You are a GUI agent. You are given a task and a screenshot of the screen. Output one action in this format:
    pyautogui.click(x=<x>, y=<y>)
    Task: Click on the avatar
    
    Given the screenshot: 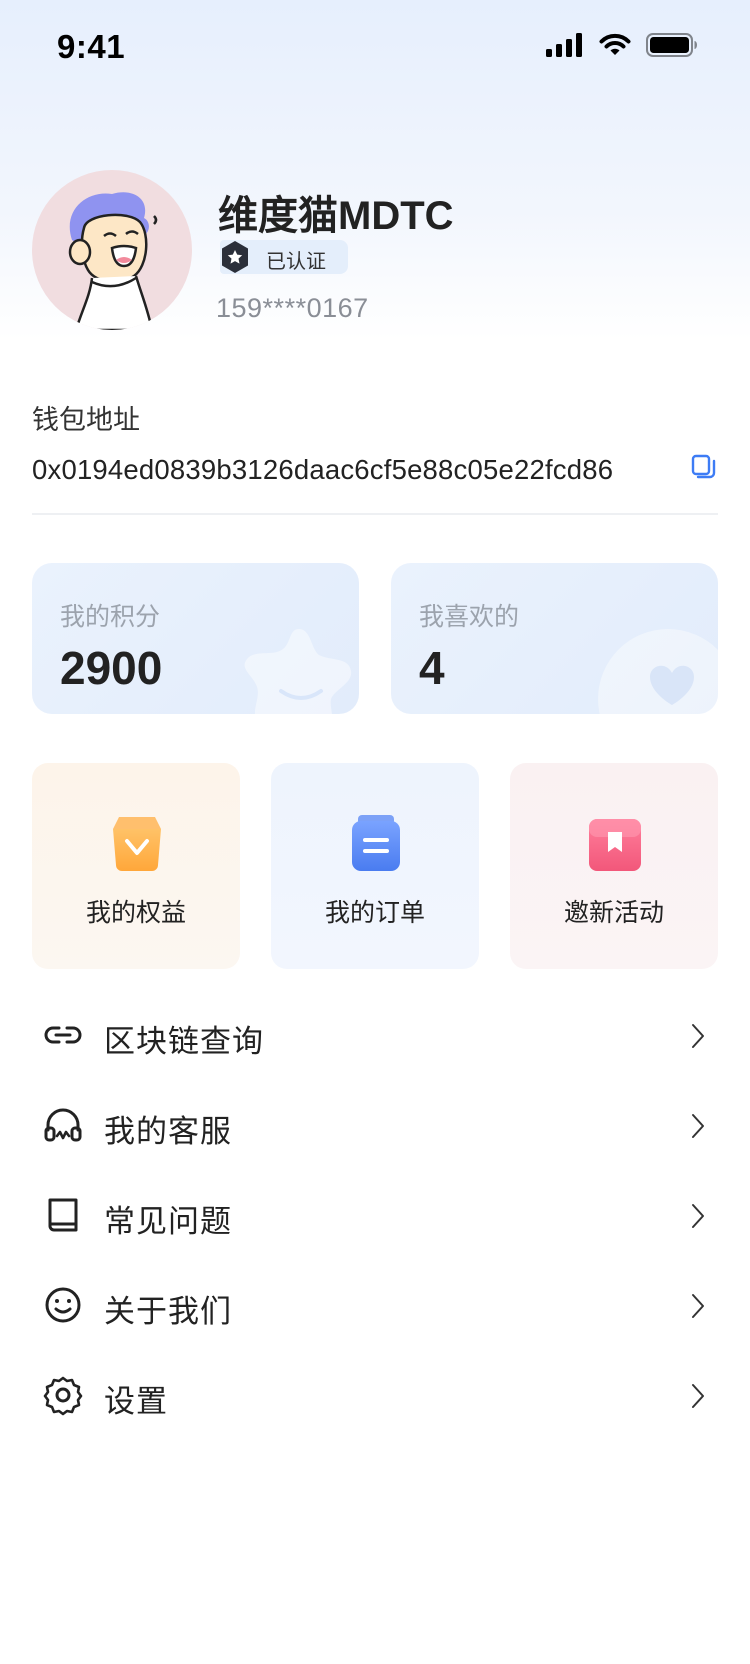 What is the action you would take?
    pyautogui.click(x=112, y=250)
    